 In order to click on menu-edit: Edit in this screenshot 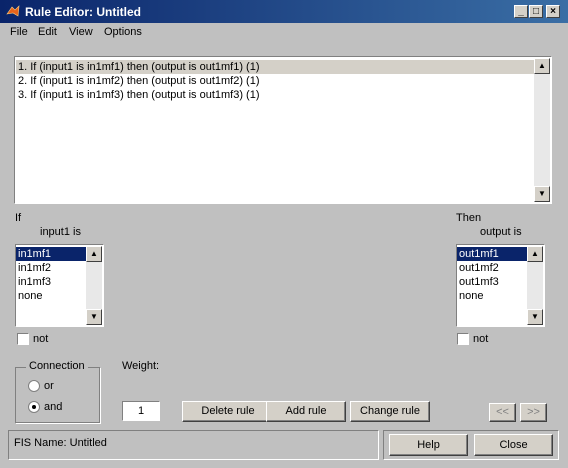, I will do `click(47, 32)`.